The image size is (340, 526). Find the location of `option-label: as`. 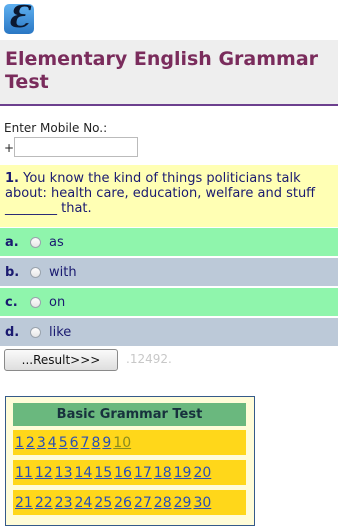

option-label: as is located at coordinates (56, 242).